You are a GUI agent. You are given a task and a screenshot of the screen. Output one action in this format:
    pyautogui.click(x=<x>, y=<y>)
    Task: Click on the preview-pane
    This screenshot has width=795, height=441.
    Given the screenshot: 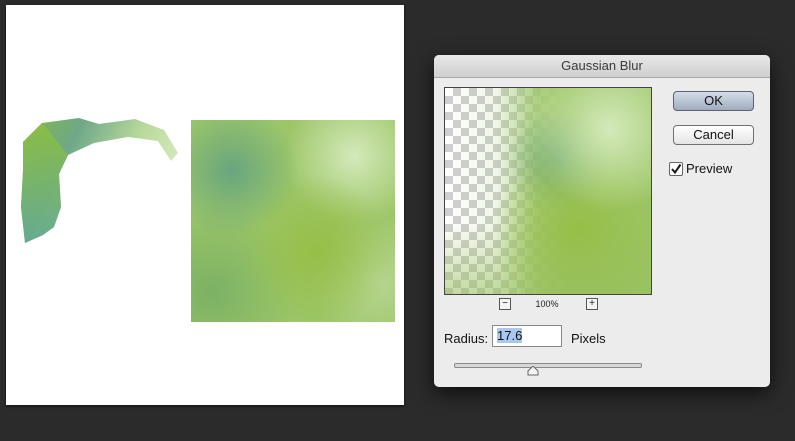 What is the action you would take?
    pyautogui.click(x=548, y=191)
    